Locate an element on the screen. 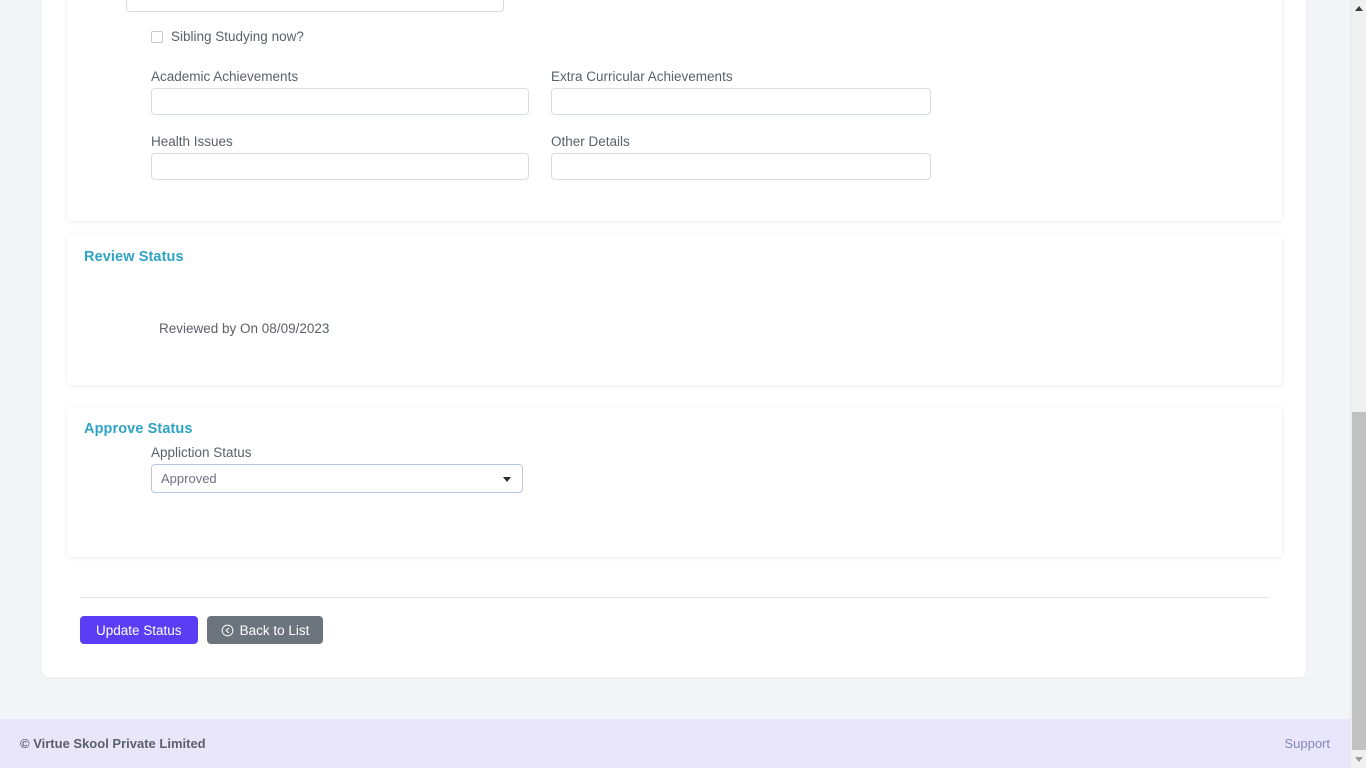 The height and width of the screenshot is (768, 1366). back-to-list-button: Back to List is located at coordinates (265, 630).